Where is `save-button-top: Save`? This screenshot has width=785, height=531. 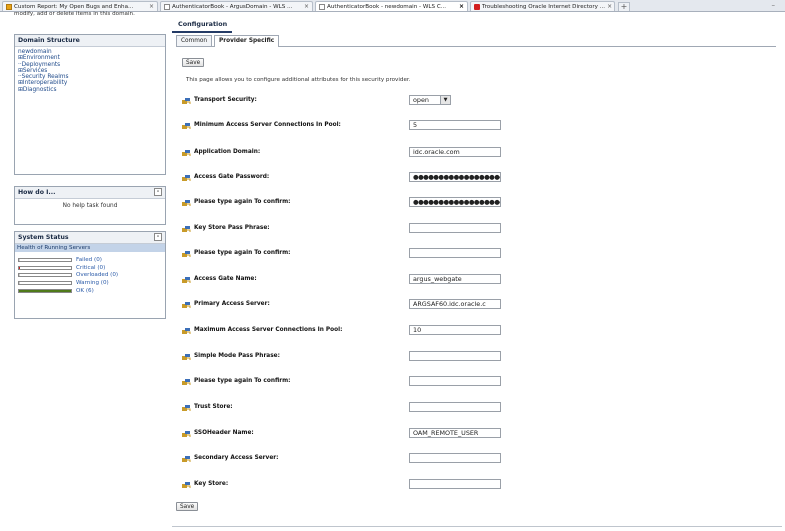
save-button-top: Save is located at coordinates (193, 62).